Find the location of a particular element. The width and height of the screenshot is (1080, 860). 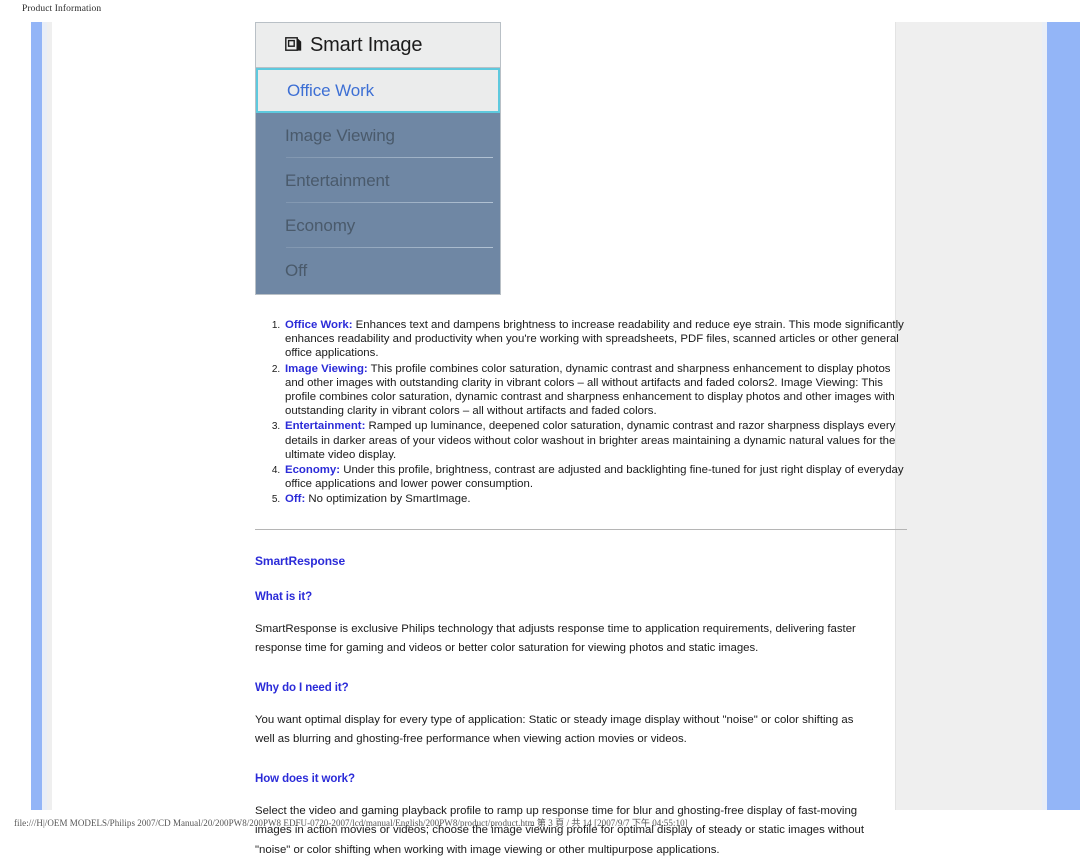

list-item: Off: No optimization by SmartImage. is located at coordinates (595, 499).